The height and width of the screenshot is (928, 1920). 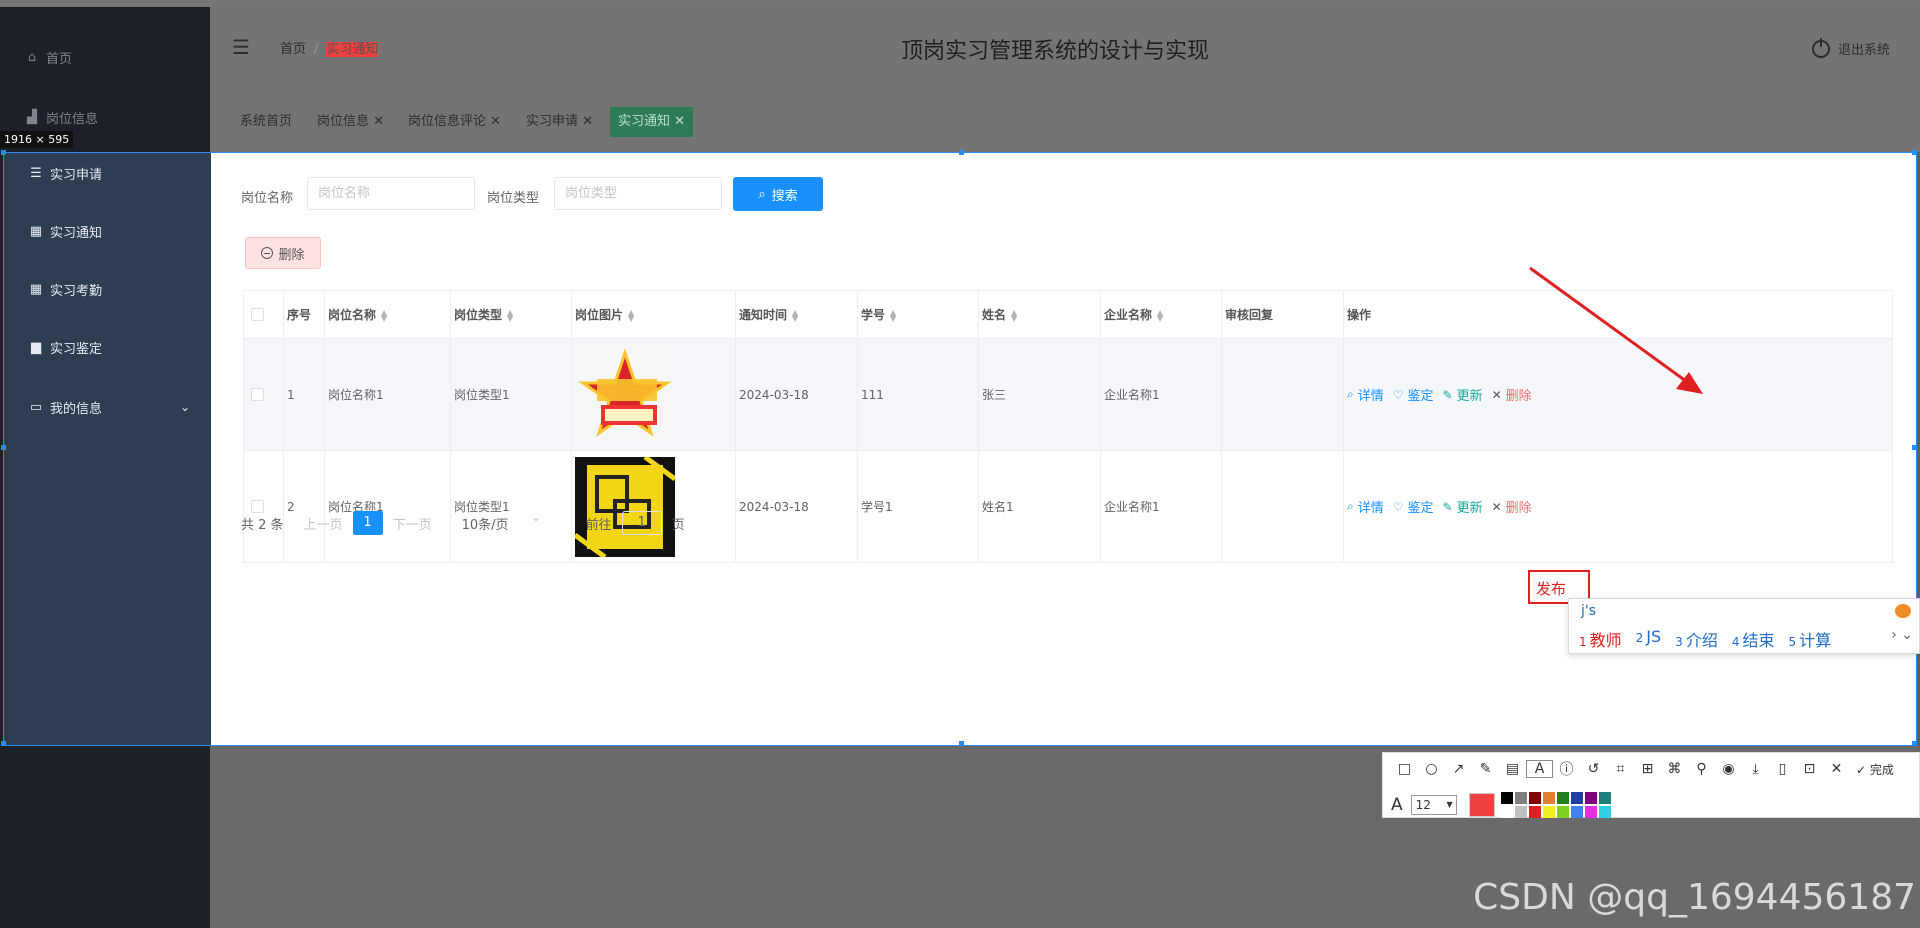 What do you see at coordinates (283, 253) in the screenshot?
I see `batch-delete-button: 删除` at bounding box center [283, 253].